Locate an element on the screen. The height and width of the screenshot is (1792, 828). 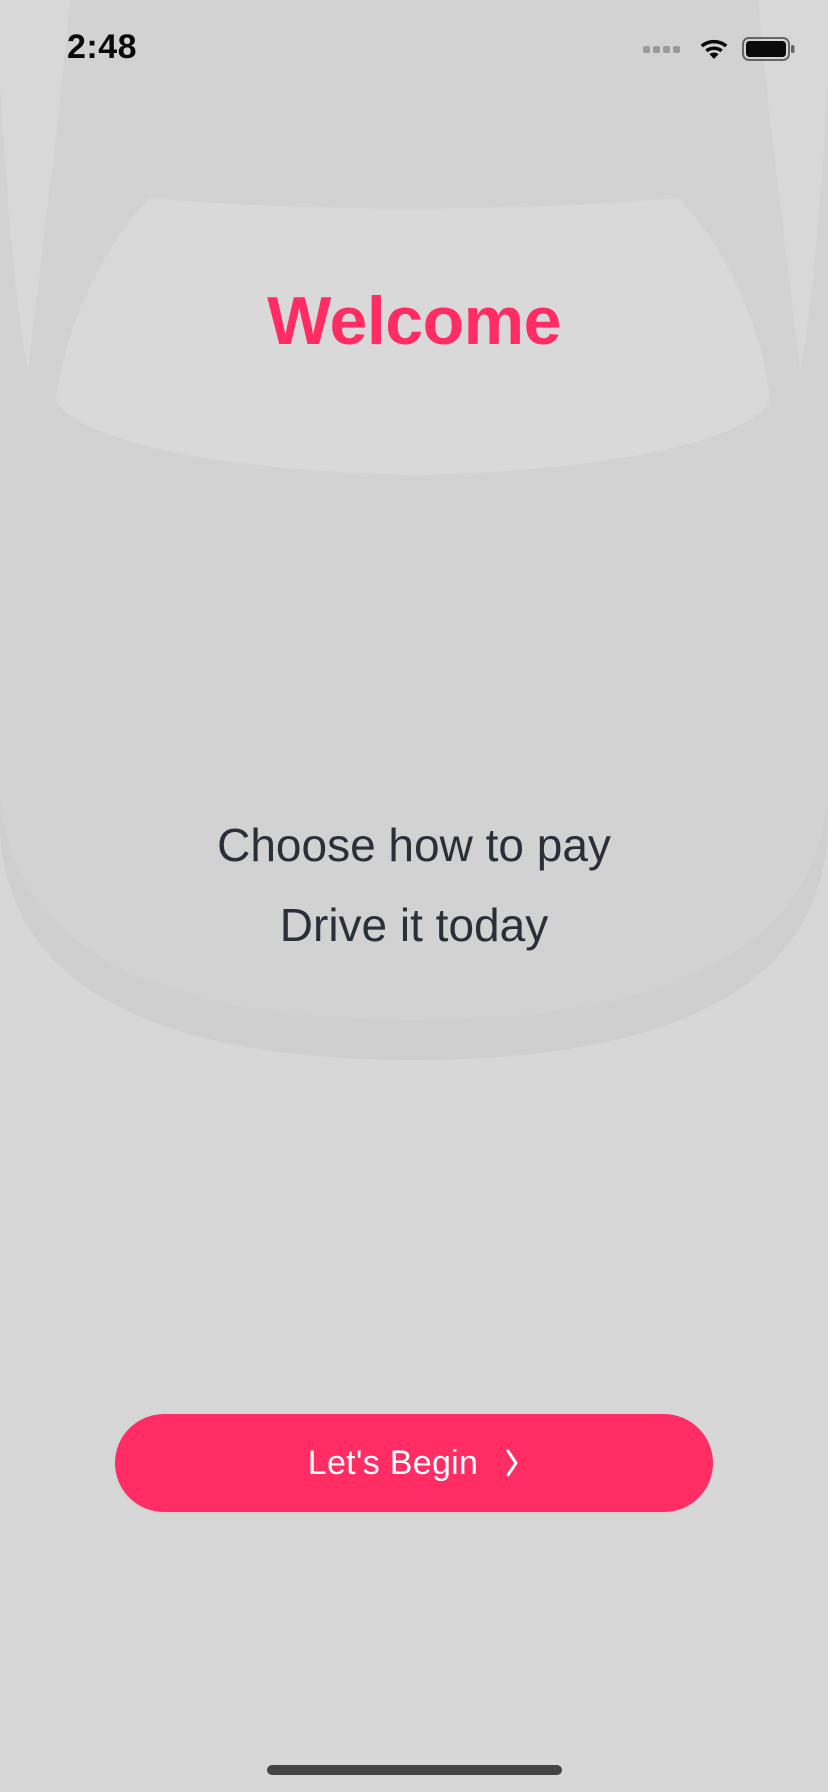
status-bar: 2:48 is located at coordinates (414, 50).